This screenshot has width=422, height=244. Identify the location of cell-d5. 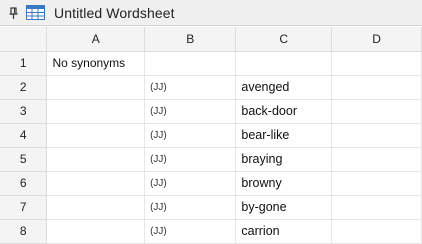
(376, 159).